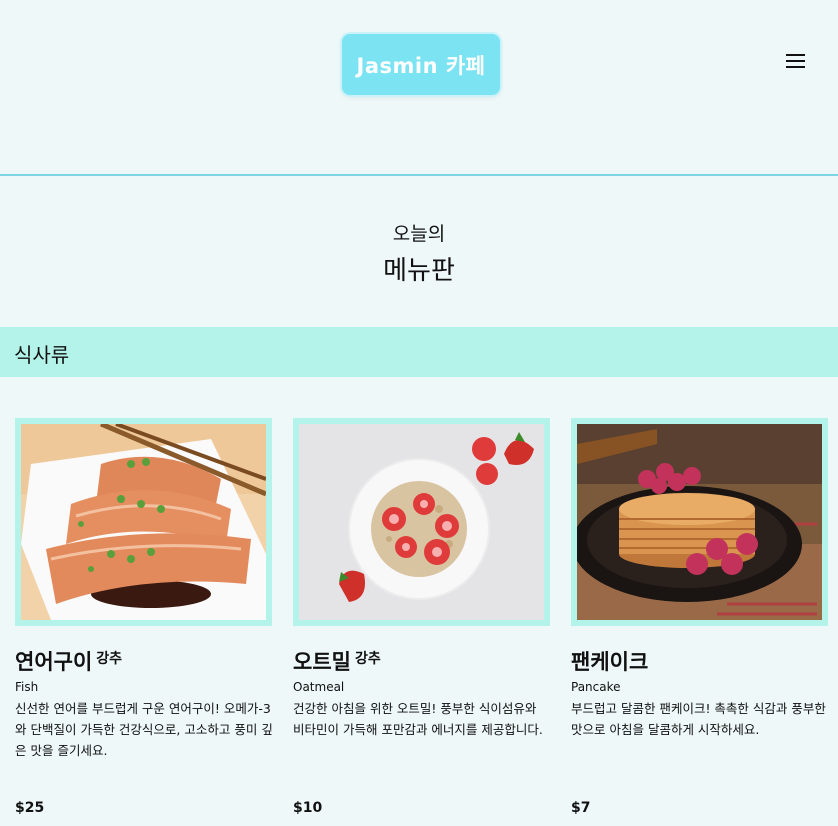 This screenshot has height=826, width=838. I want to click on hamburger-menu-icon, so click(797, 61).